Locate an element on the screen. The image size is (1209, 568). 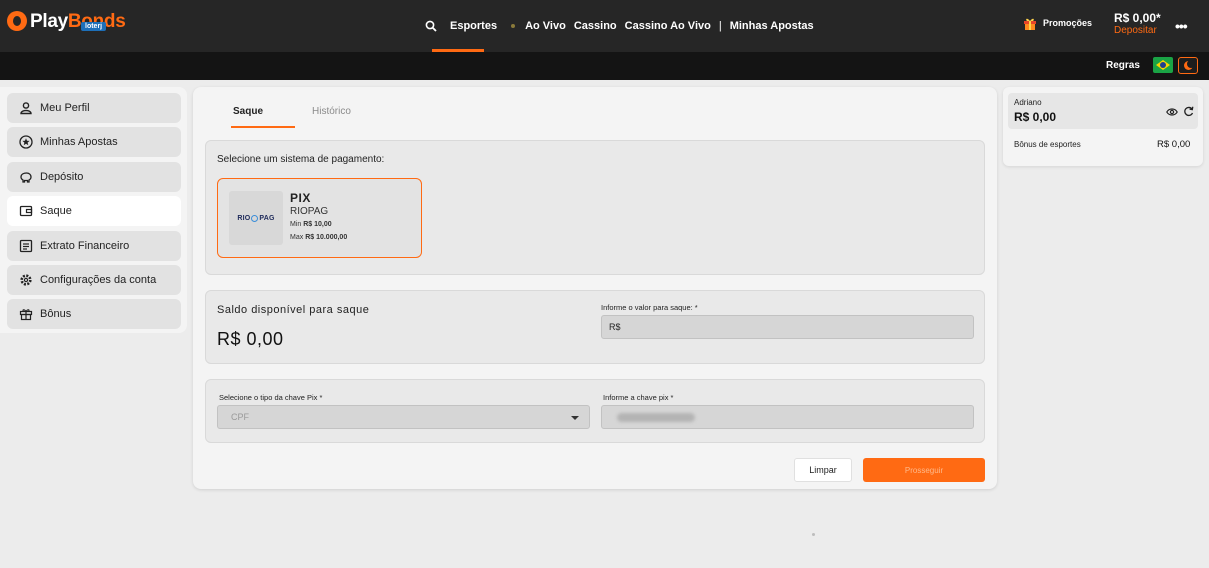
sidebar-item-configuracoes: Configurações da conta is located at coordinates (94, 280).